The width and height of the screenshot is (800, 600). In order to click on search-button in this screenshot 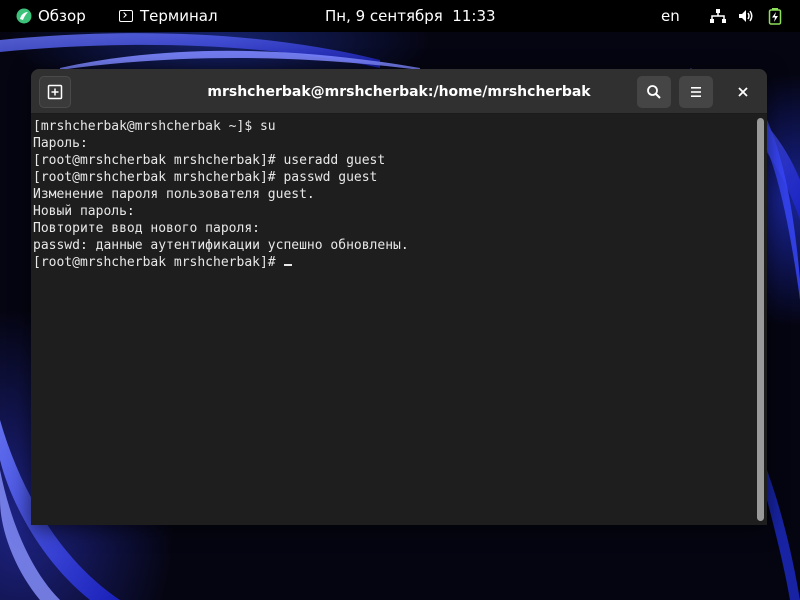, I will do `click(654, 92)`.